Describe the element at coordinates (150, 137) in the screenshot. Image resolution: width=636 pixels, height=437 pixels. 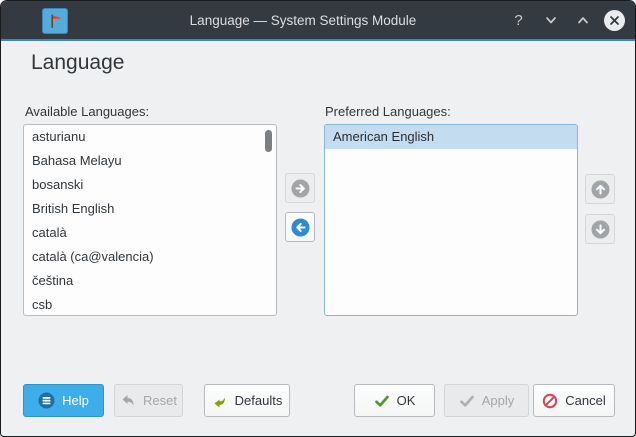
I see `list-item: asturianu` at that location.